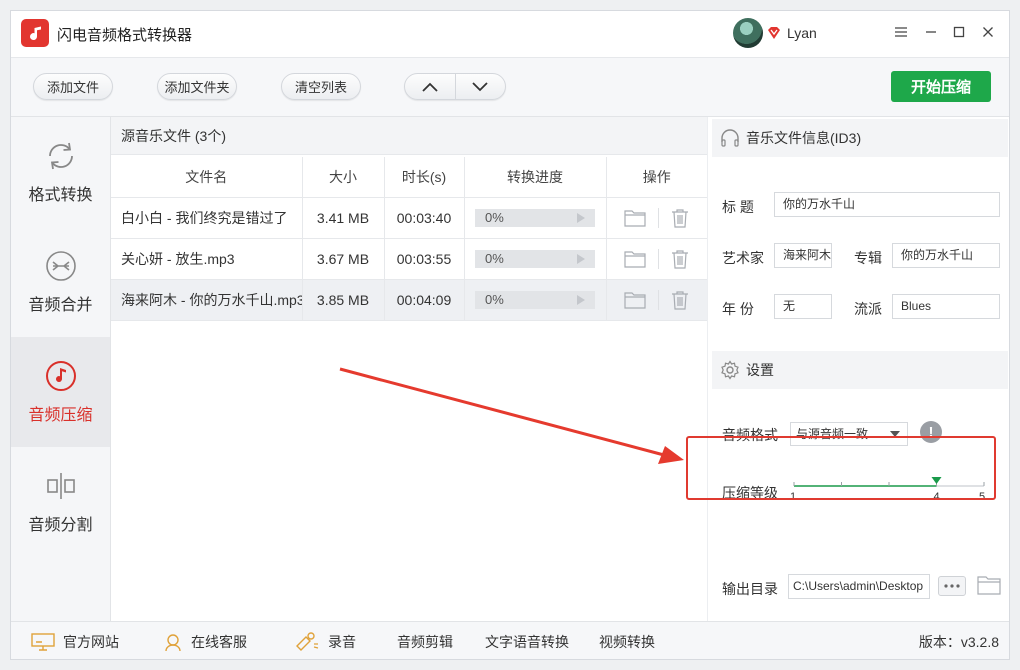 This screenshot has width=1020, height=670. Describe the element at coordinates (750, 589) in the screenshot. I see `output-dir-label: 输出目录` at that location.